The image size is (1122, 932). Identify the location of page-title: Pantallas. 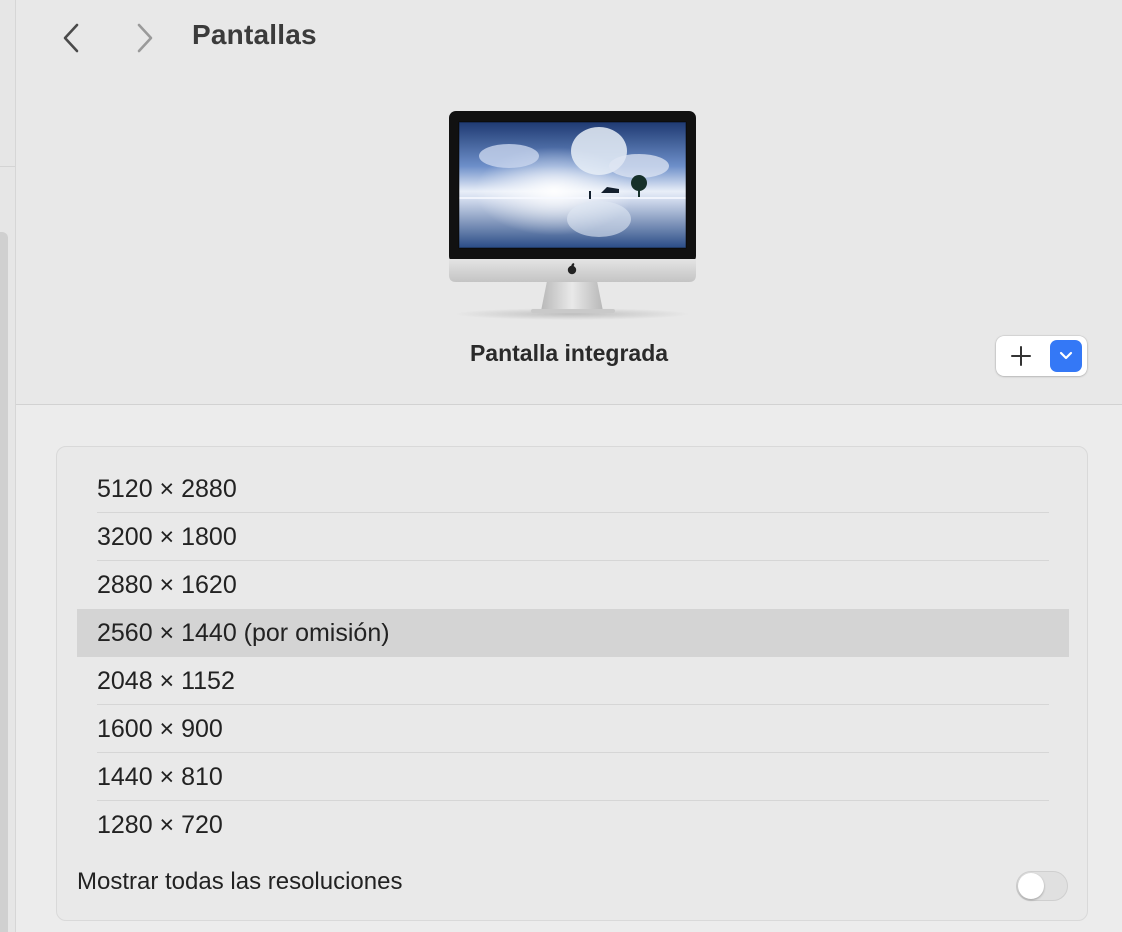
(254, 34).